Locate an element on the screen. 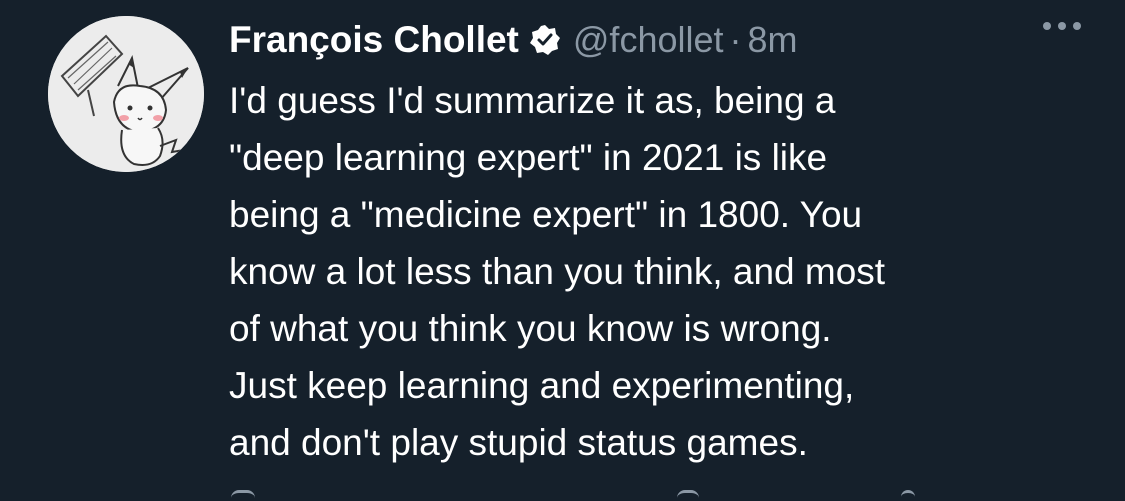 The width and height of the screenshot is (1125, 501). more-options-icon is located at coordinates (1062, 26).